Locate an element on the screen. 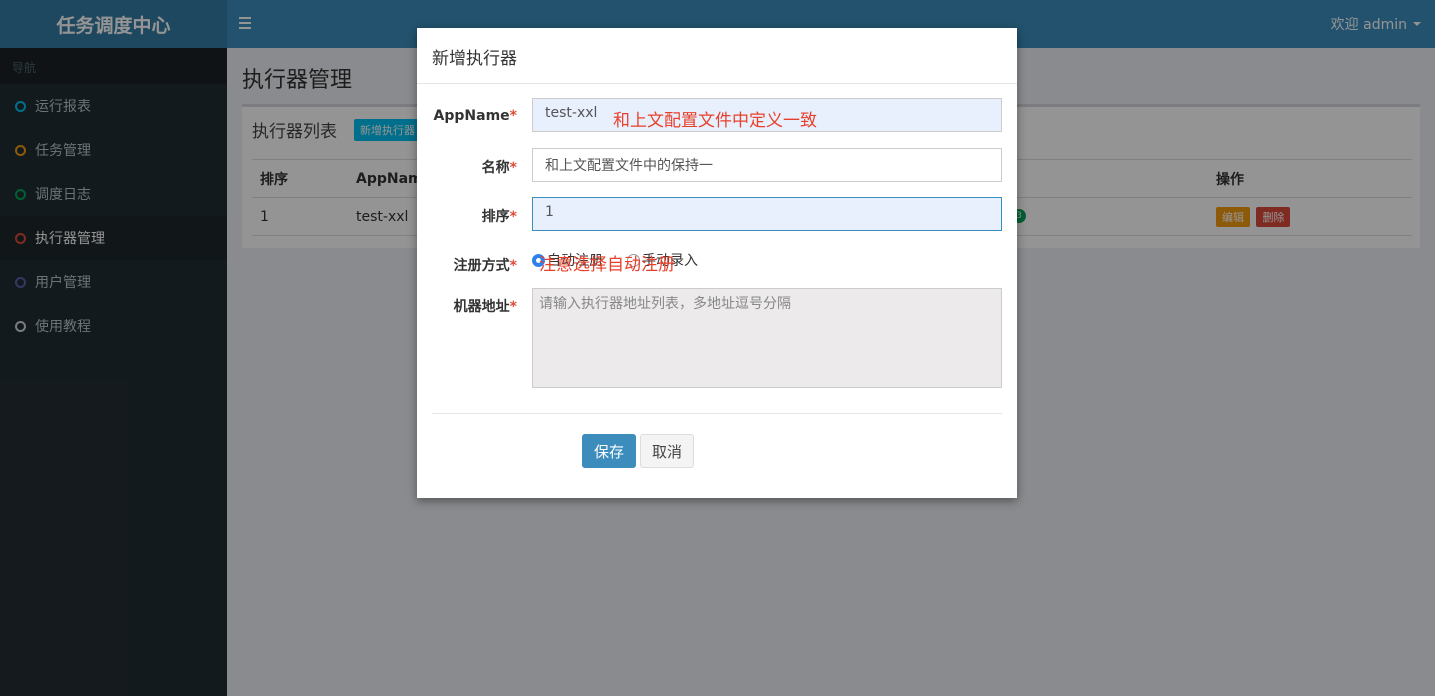  appname-annotation: 和上文配置文件中定义一致 is located at coordinates (715, 121).